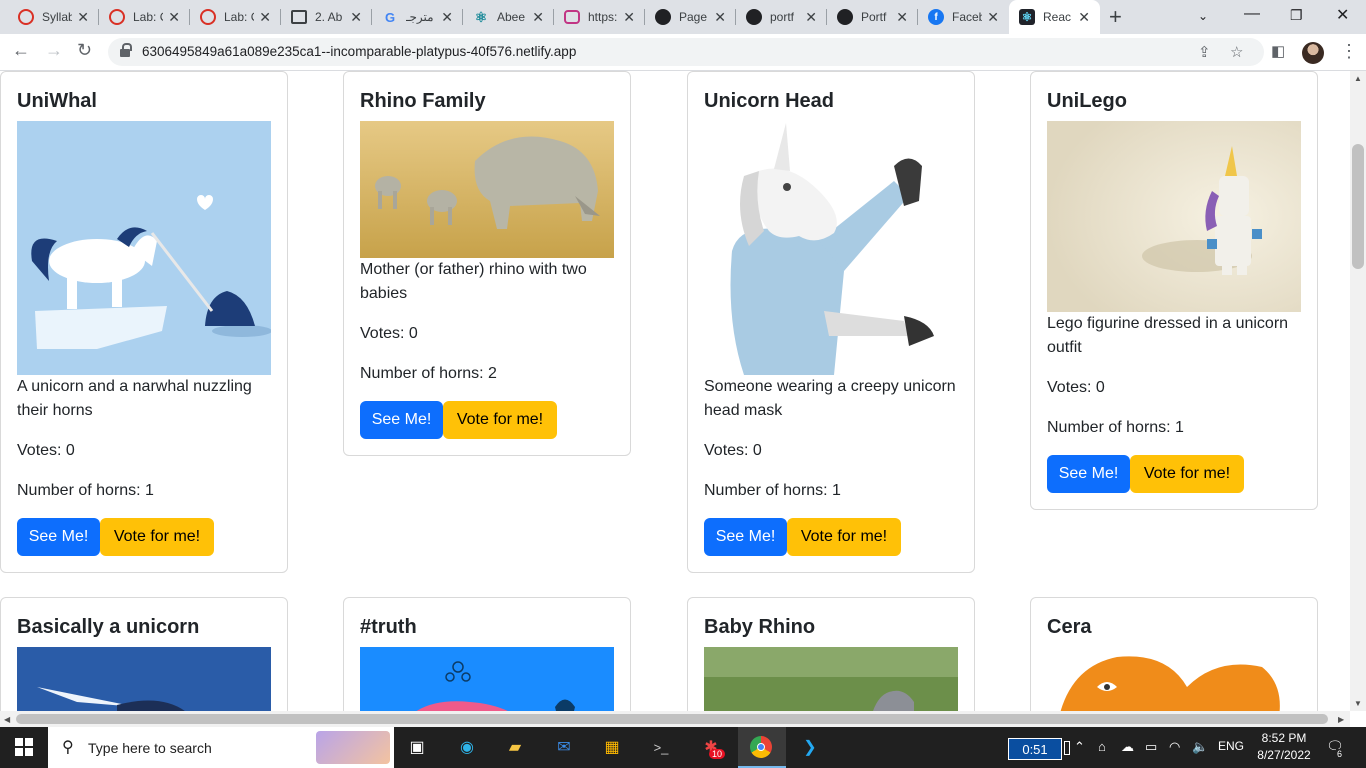  What do you see at coordinates (1076, 387) in the screenshot?
I see `card-votes: Votes: 0` at bounding box center [1076, 387].